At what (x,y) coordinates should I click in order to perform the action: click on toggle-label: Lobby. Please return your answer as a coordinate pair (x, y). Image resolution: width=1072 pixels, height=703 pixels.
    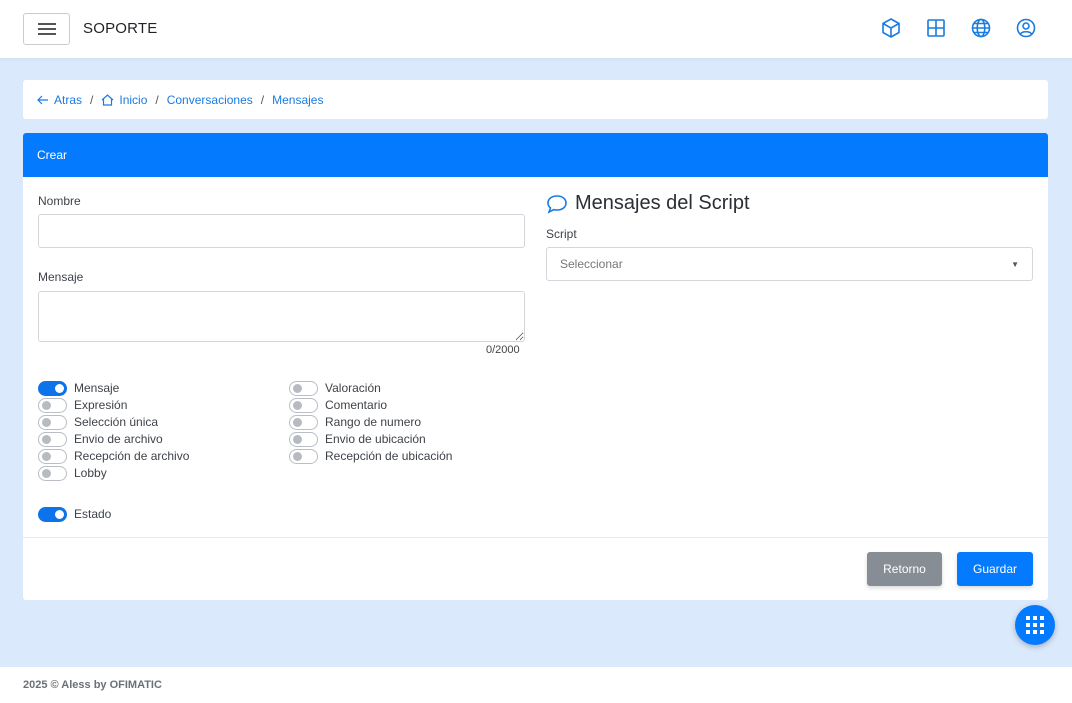
    Looking at the image, I should click on (90, 473).